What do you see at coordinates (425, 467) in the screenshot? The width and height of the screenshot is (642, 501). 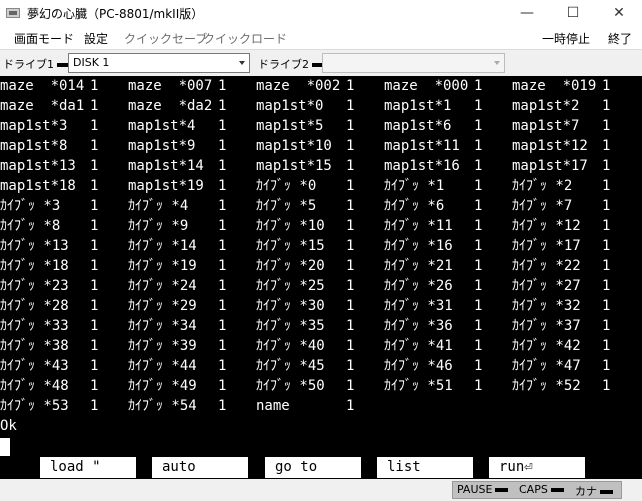 I see `function-key-4: list` at bounding box center [425, 467].